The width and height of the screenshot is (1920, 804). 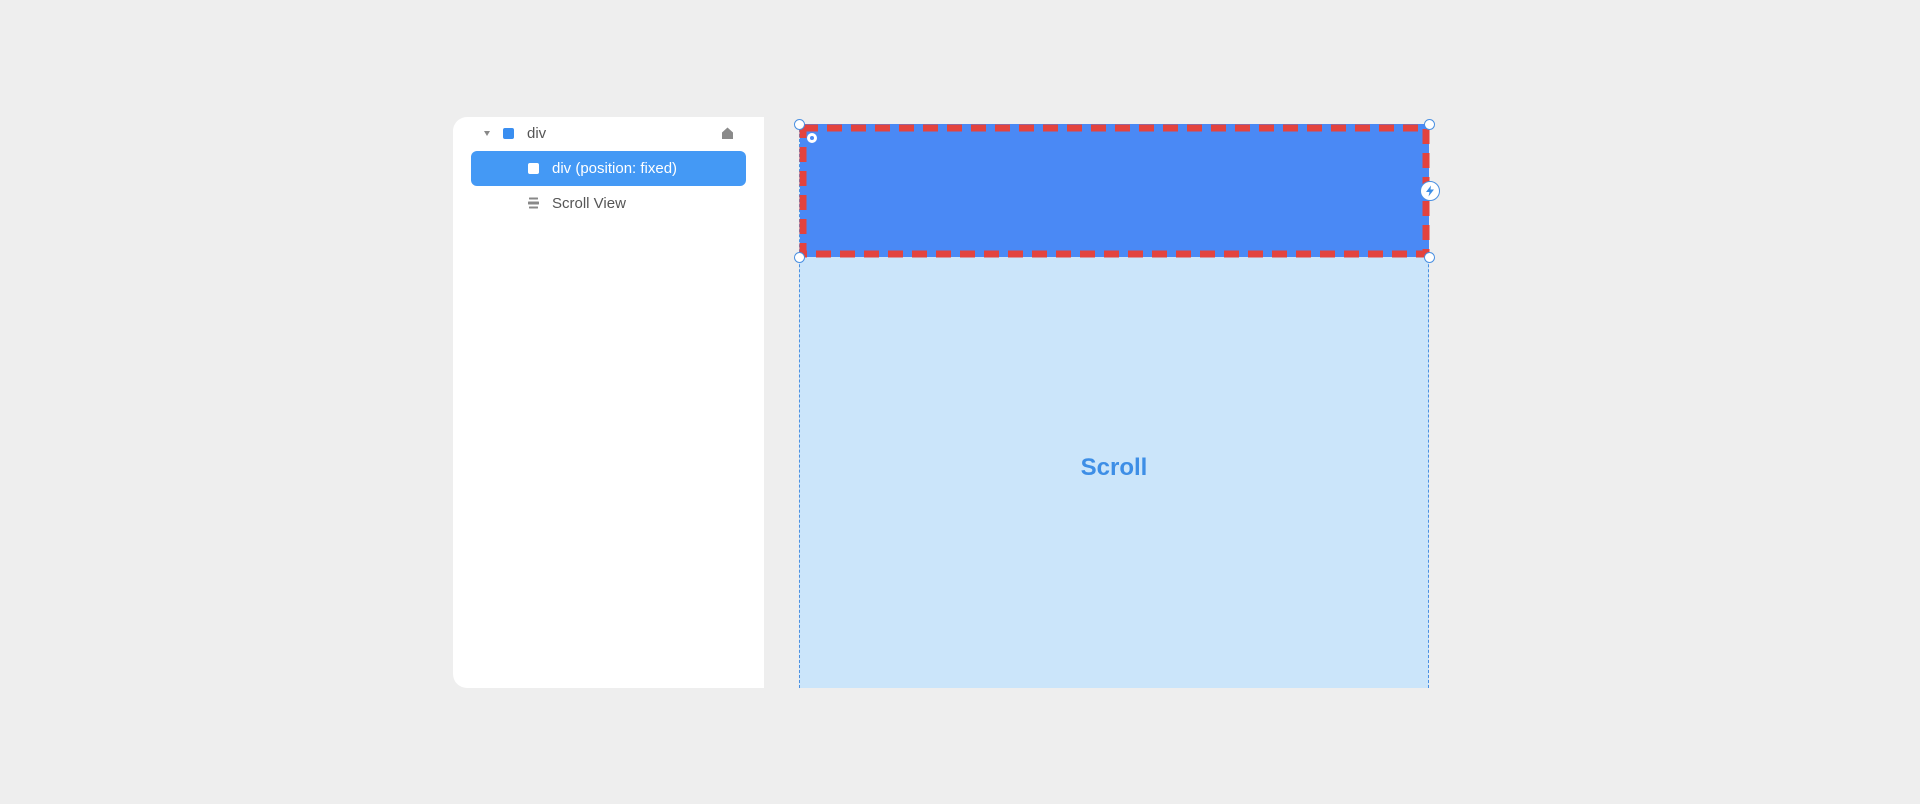 What do you see at coordinates (1114, 191) in the screenshot?
I see `fixed-div-dashed-outline` at bounding box center [1114, 191].